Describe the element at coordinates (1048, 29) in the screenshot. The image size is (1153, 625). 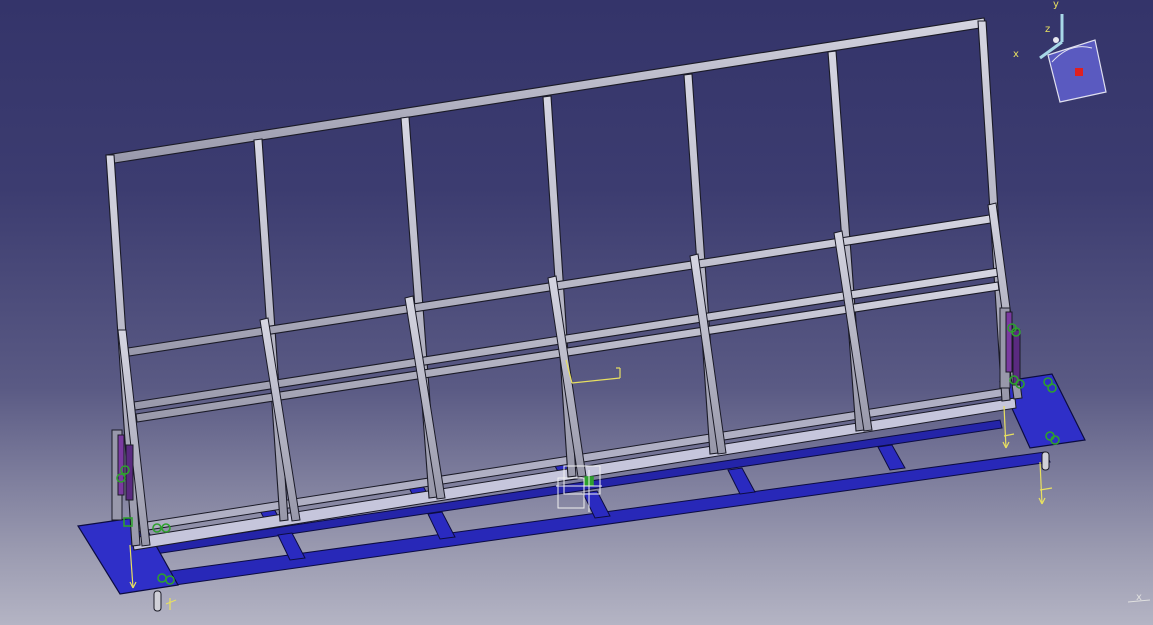
I see `compass-z-label: z` at that location.